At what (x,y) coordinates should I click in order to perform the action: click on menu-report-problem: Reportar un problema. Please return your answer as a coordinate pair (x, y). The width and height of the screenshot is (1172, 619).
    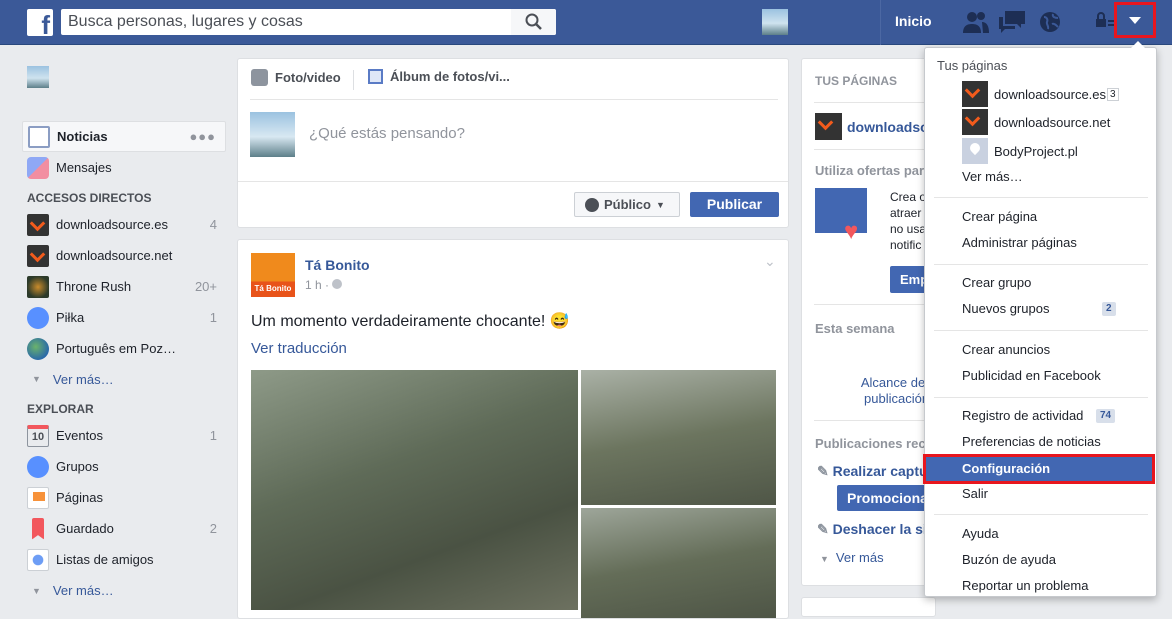
    Looking at the image, I should click on (1040, 586).